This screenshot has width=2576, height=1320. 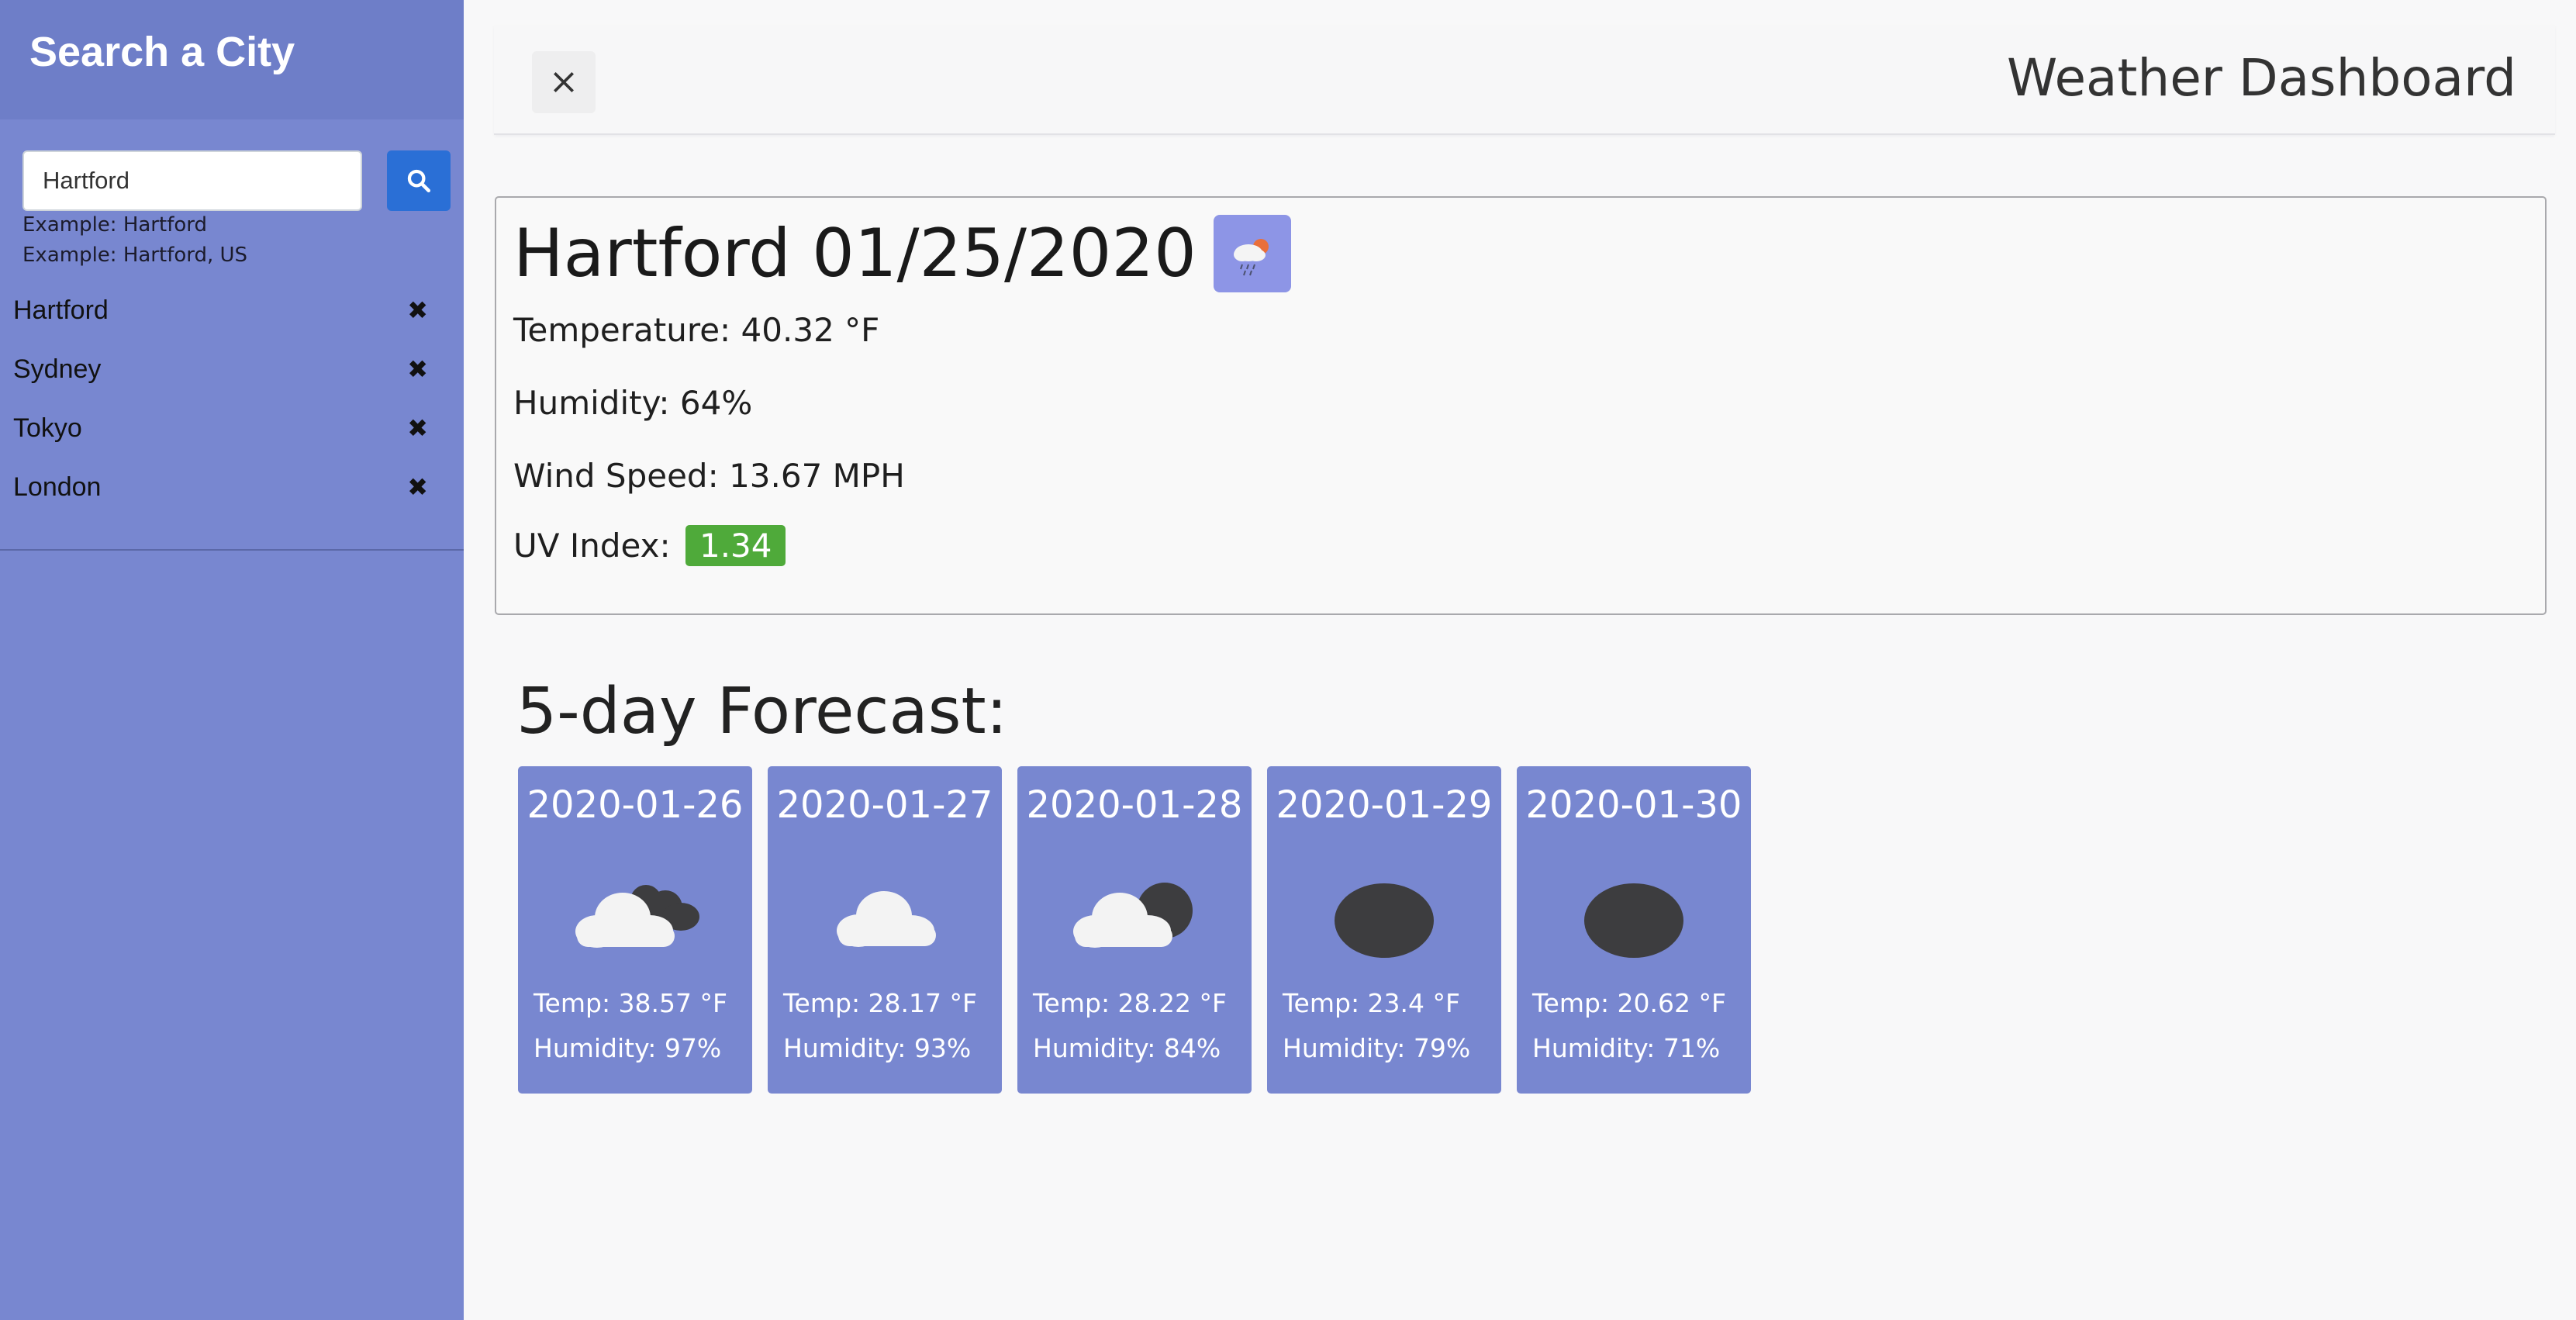 I want to click on forecast-temp: Temp: 28.22 °F, so click(x=1130, y=1003).